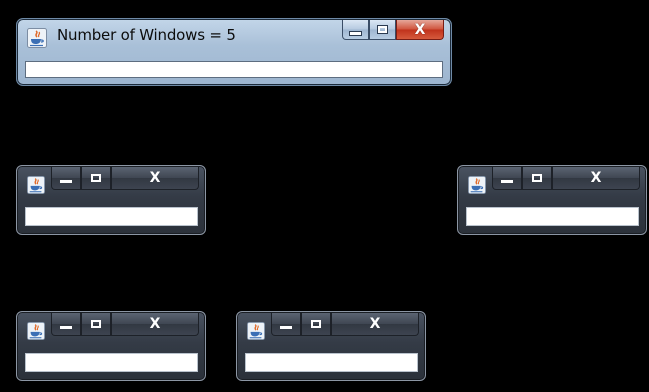  I want to click on window-title: Number of Windows = 5, so click(146, 35).